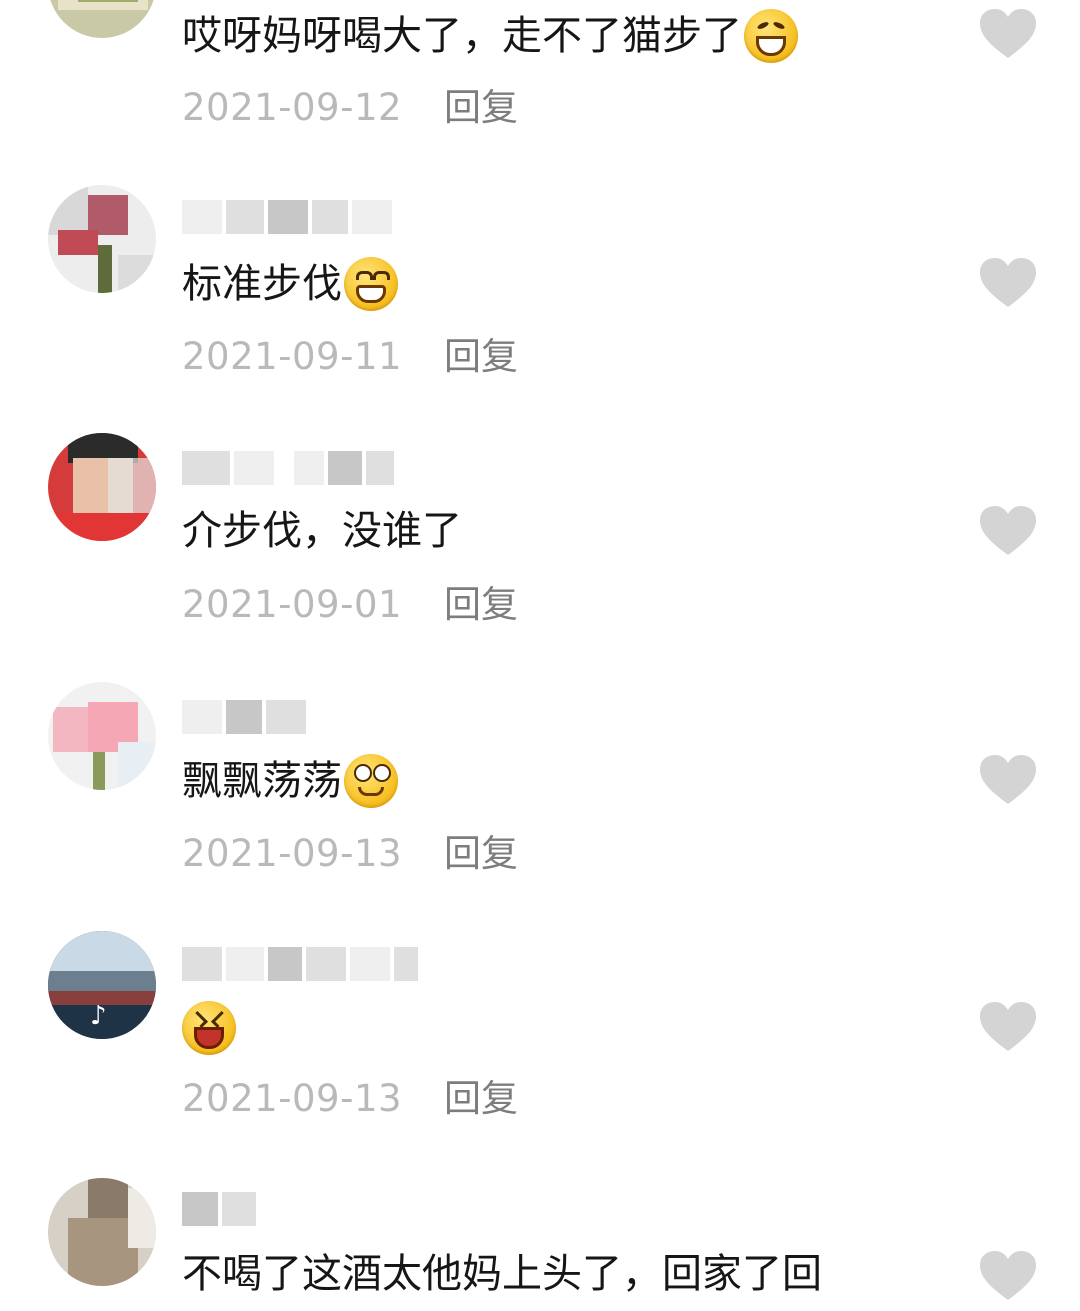  What do you see at coordinates (771, 36) in the screenshot?
I see `rolling-laughing-emoji` at bounding box center [771, 36].